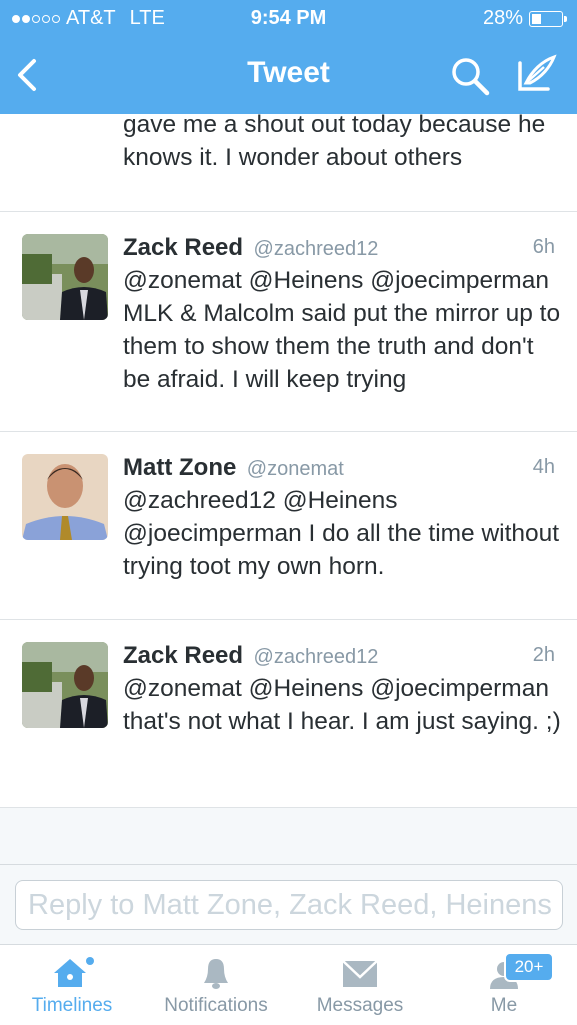 This screenshot has width=577, height=1025. Describe the element at coordinates (288, 18) in the screenshot. I see `status-bar: AT&T LTE 9:54 PM 28%` at that location.